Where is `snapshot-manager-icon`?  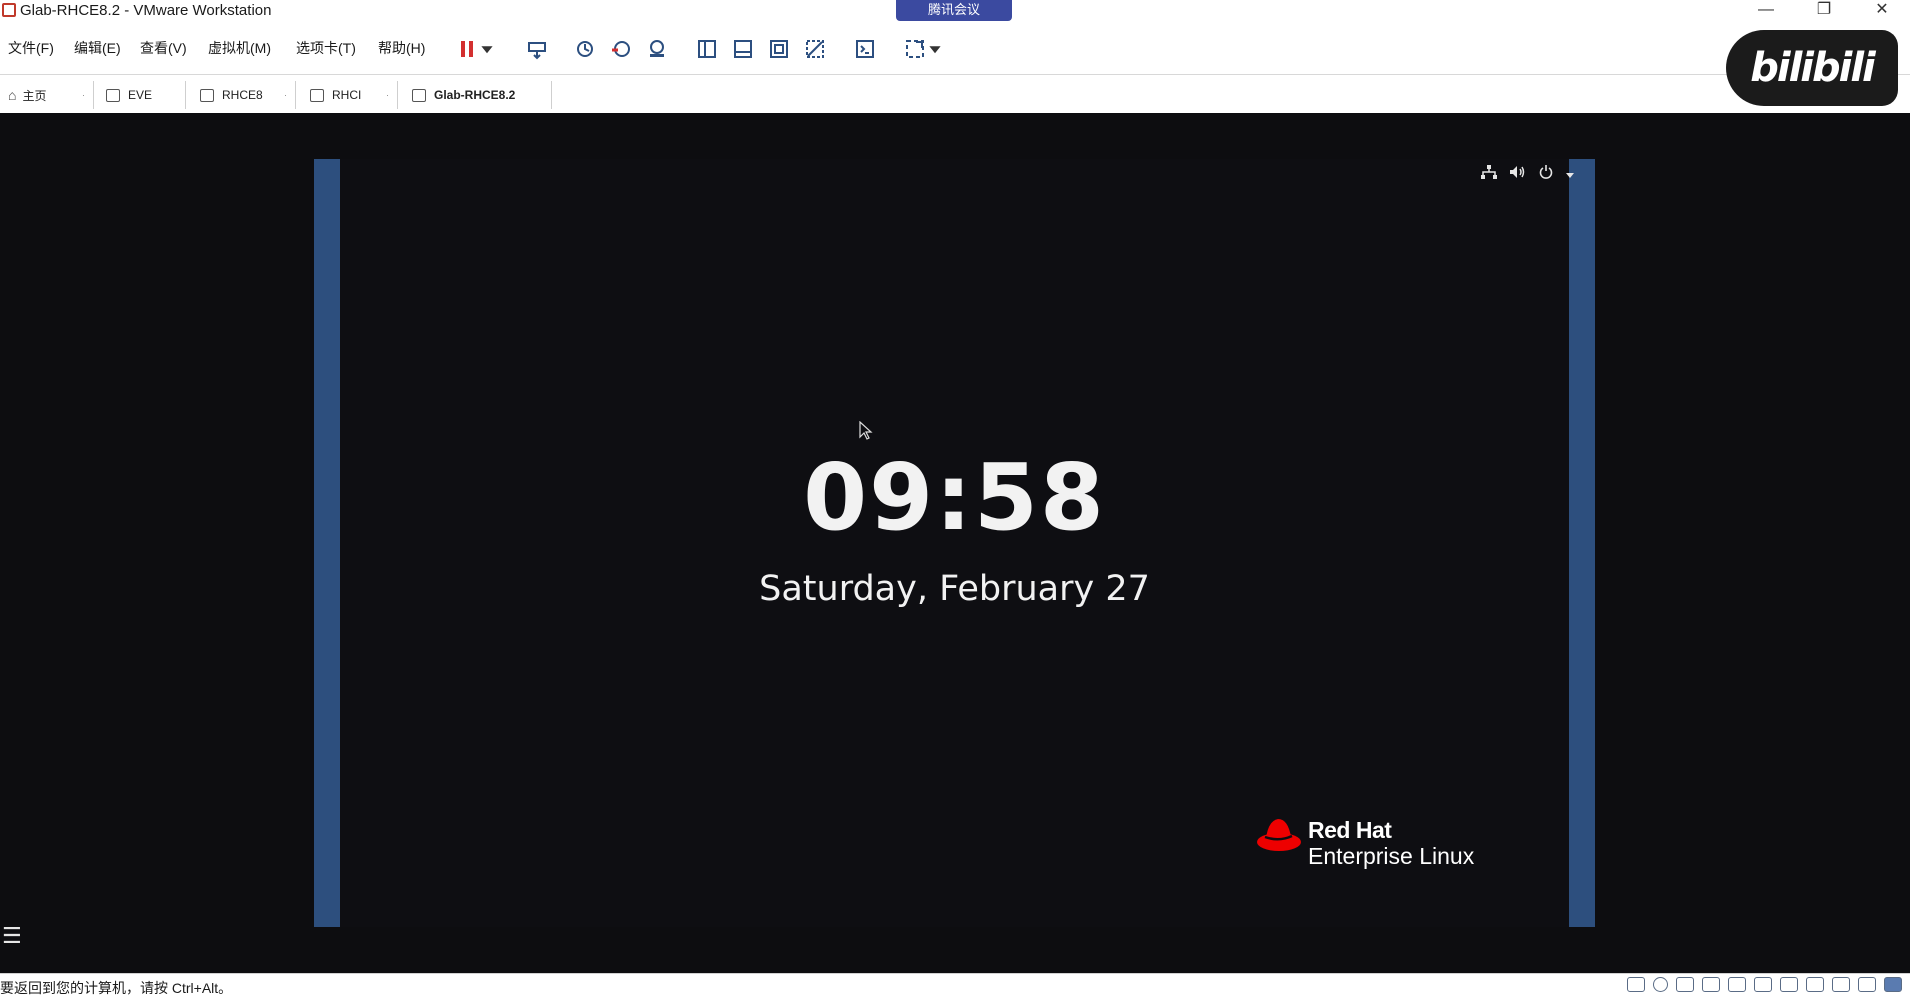
snapshot-manager-icon is located at coordinates (657, 49).